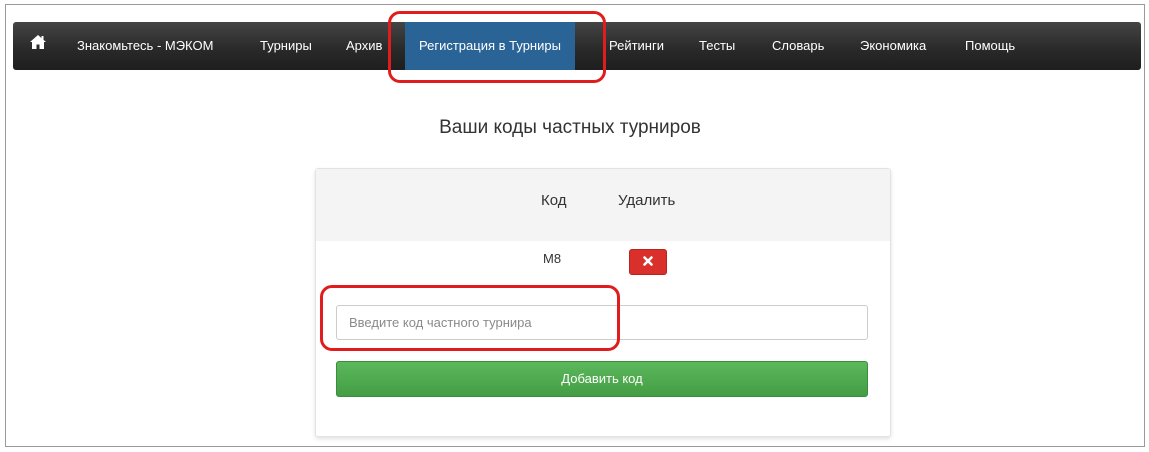 The width and height of the screenshot is (1149, 452). I want to click on delete-code-button, so click(648, 262).